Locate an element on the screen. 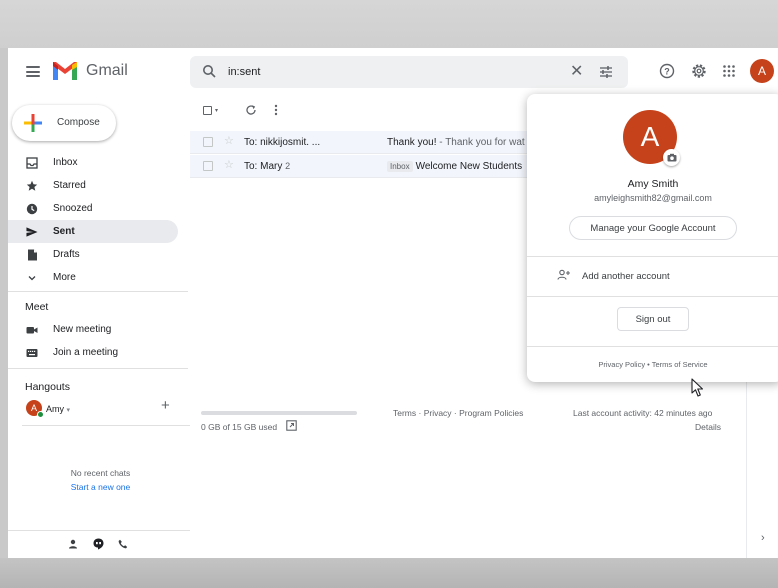 The width and height of the screenshot is (778, 588). privacy-policy-link: Privacy Policy is located at coordinates (621, 364).